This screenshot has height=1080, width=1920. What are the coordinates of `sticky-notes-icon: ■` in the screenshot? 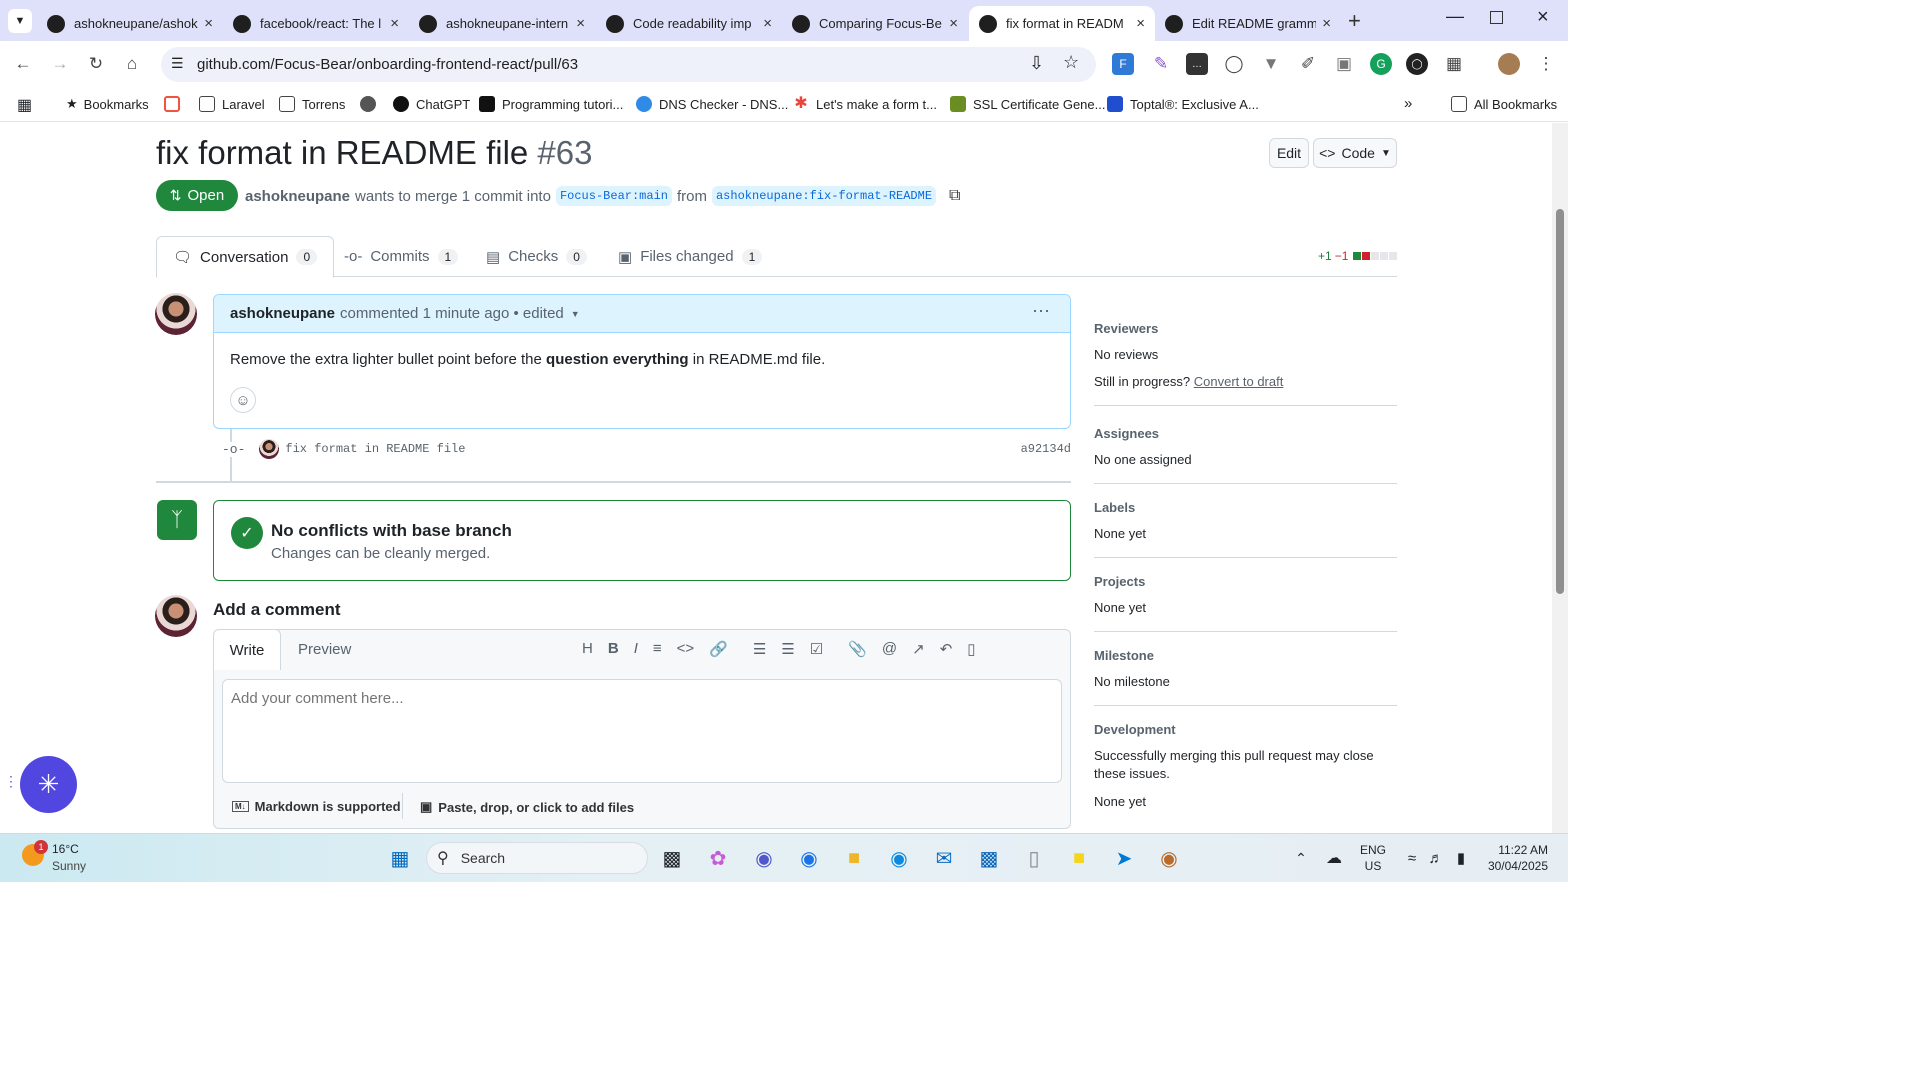 It's located at (1079, 858).